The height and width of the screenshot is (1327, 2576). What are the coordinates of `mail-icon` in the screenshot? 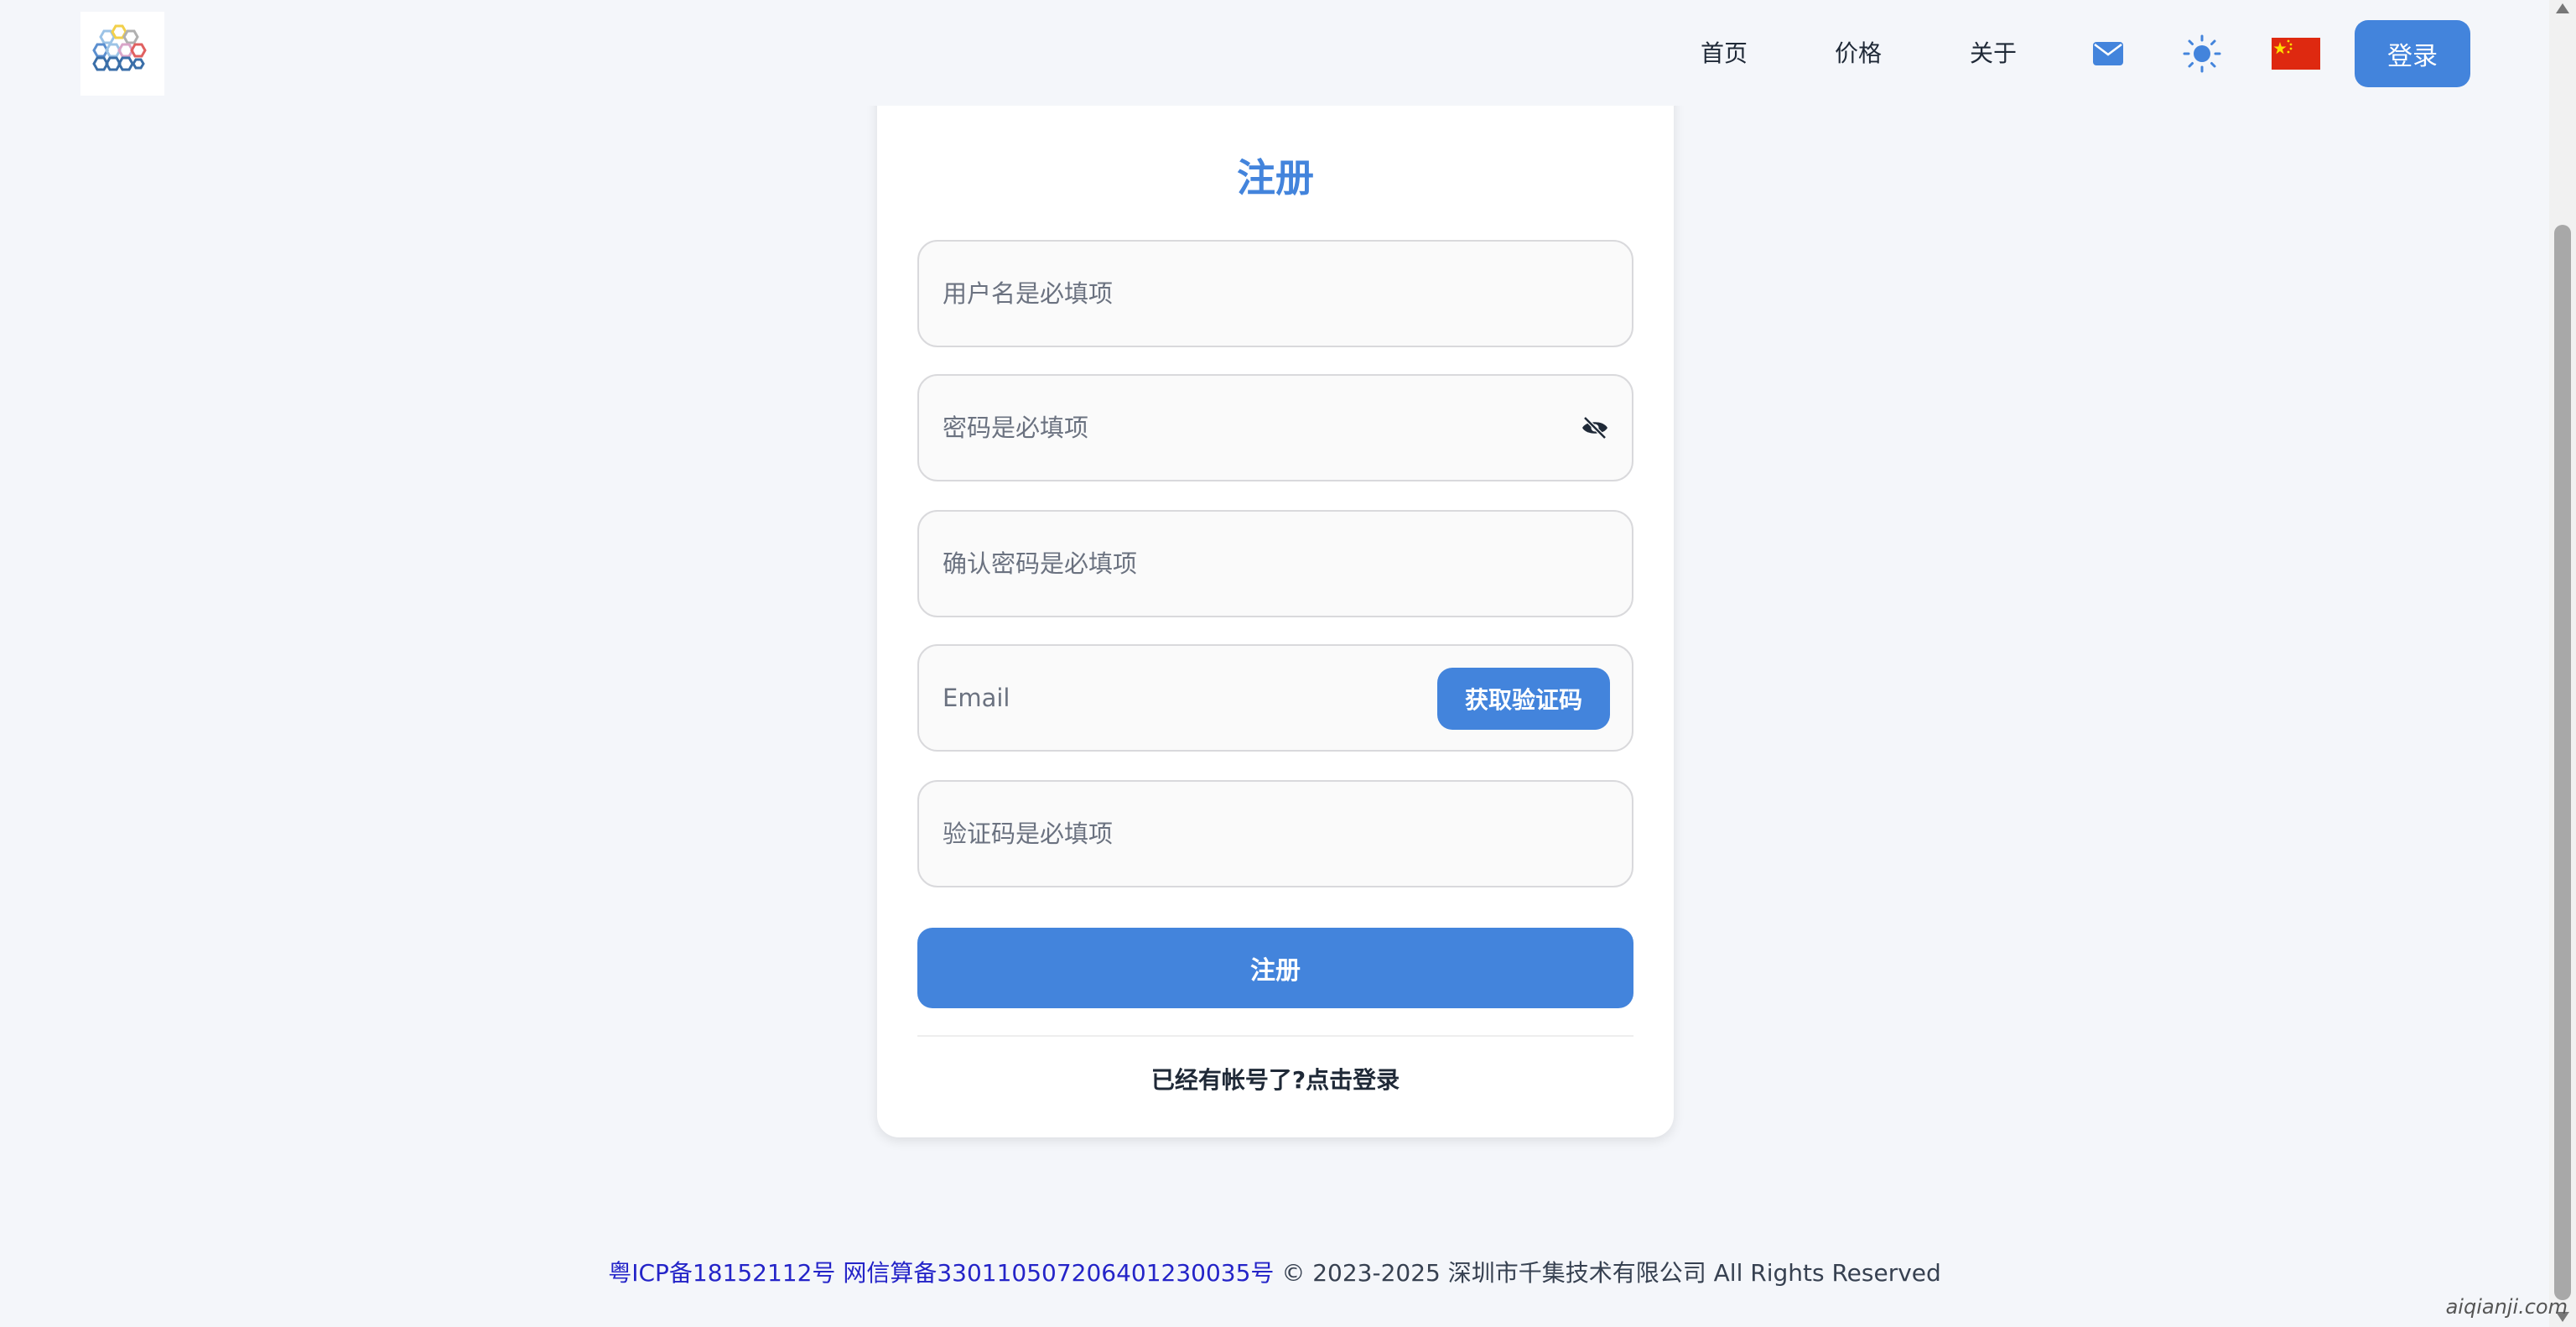 It's located at (2108, 53).